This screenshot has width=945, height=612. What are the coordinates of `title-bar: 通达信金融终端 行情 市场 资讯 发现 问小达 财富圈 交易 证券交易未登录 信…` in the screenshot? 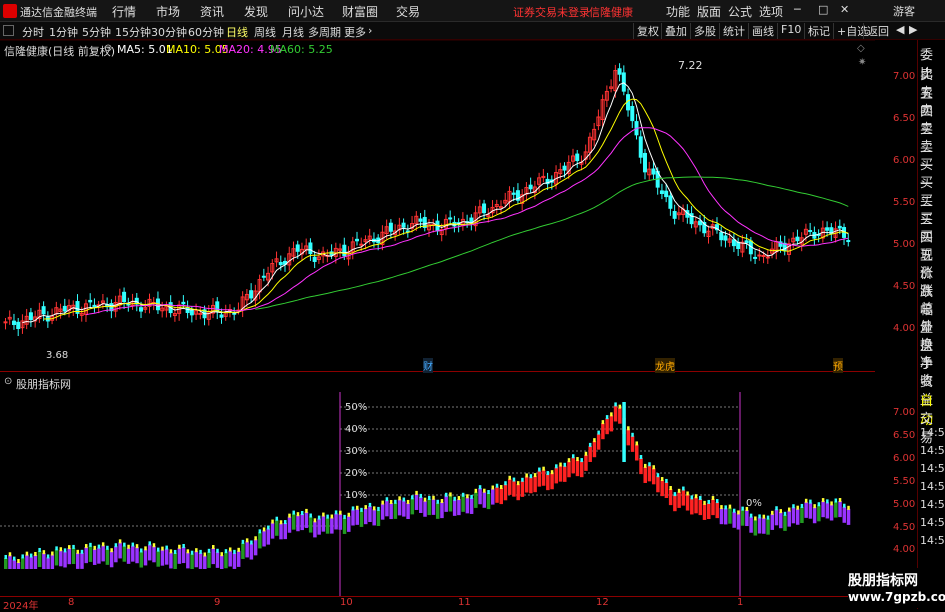 It's located at (472, 11).